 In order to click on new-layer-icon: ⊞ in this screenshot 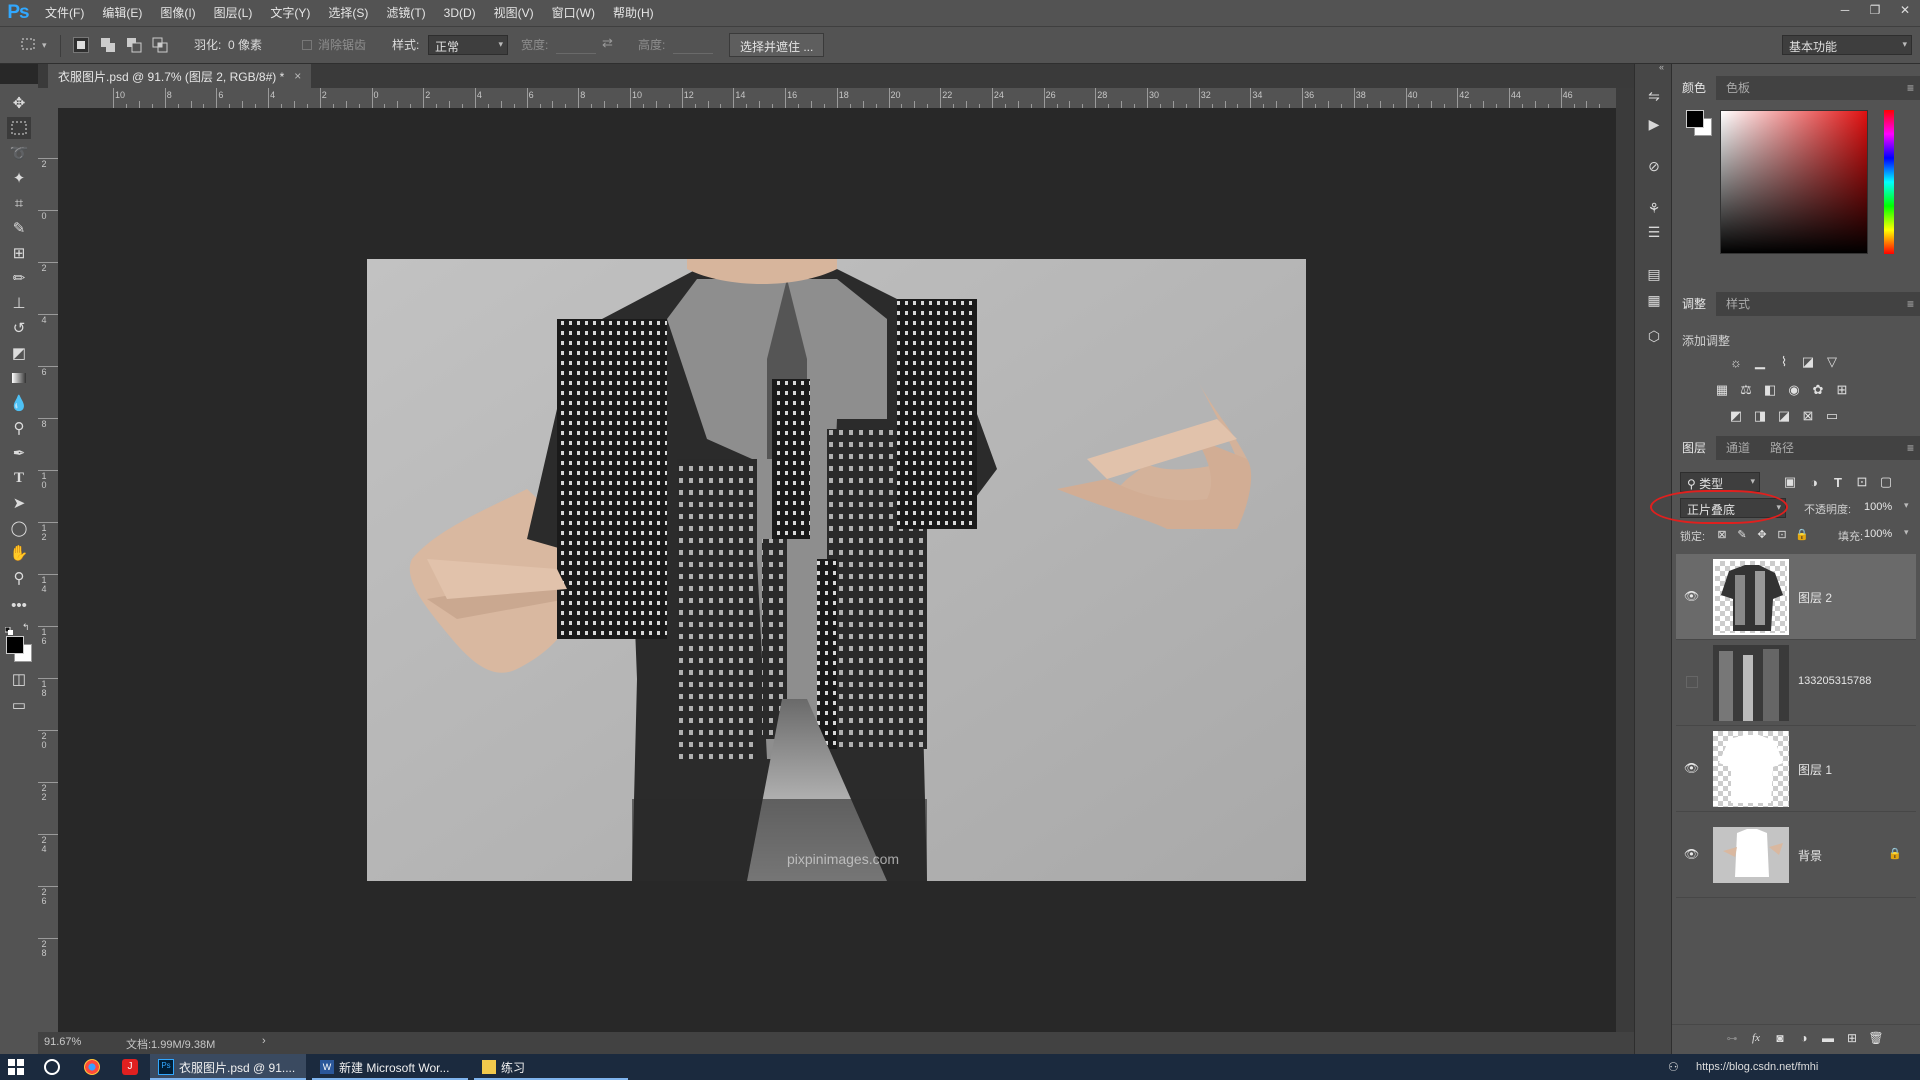, I will do `click(1852, 1038)`.